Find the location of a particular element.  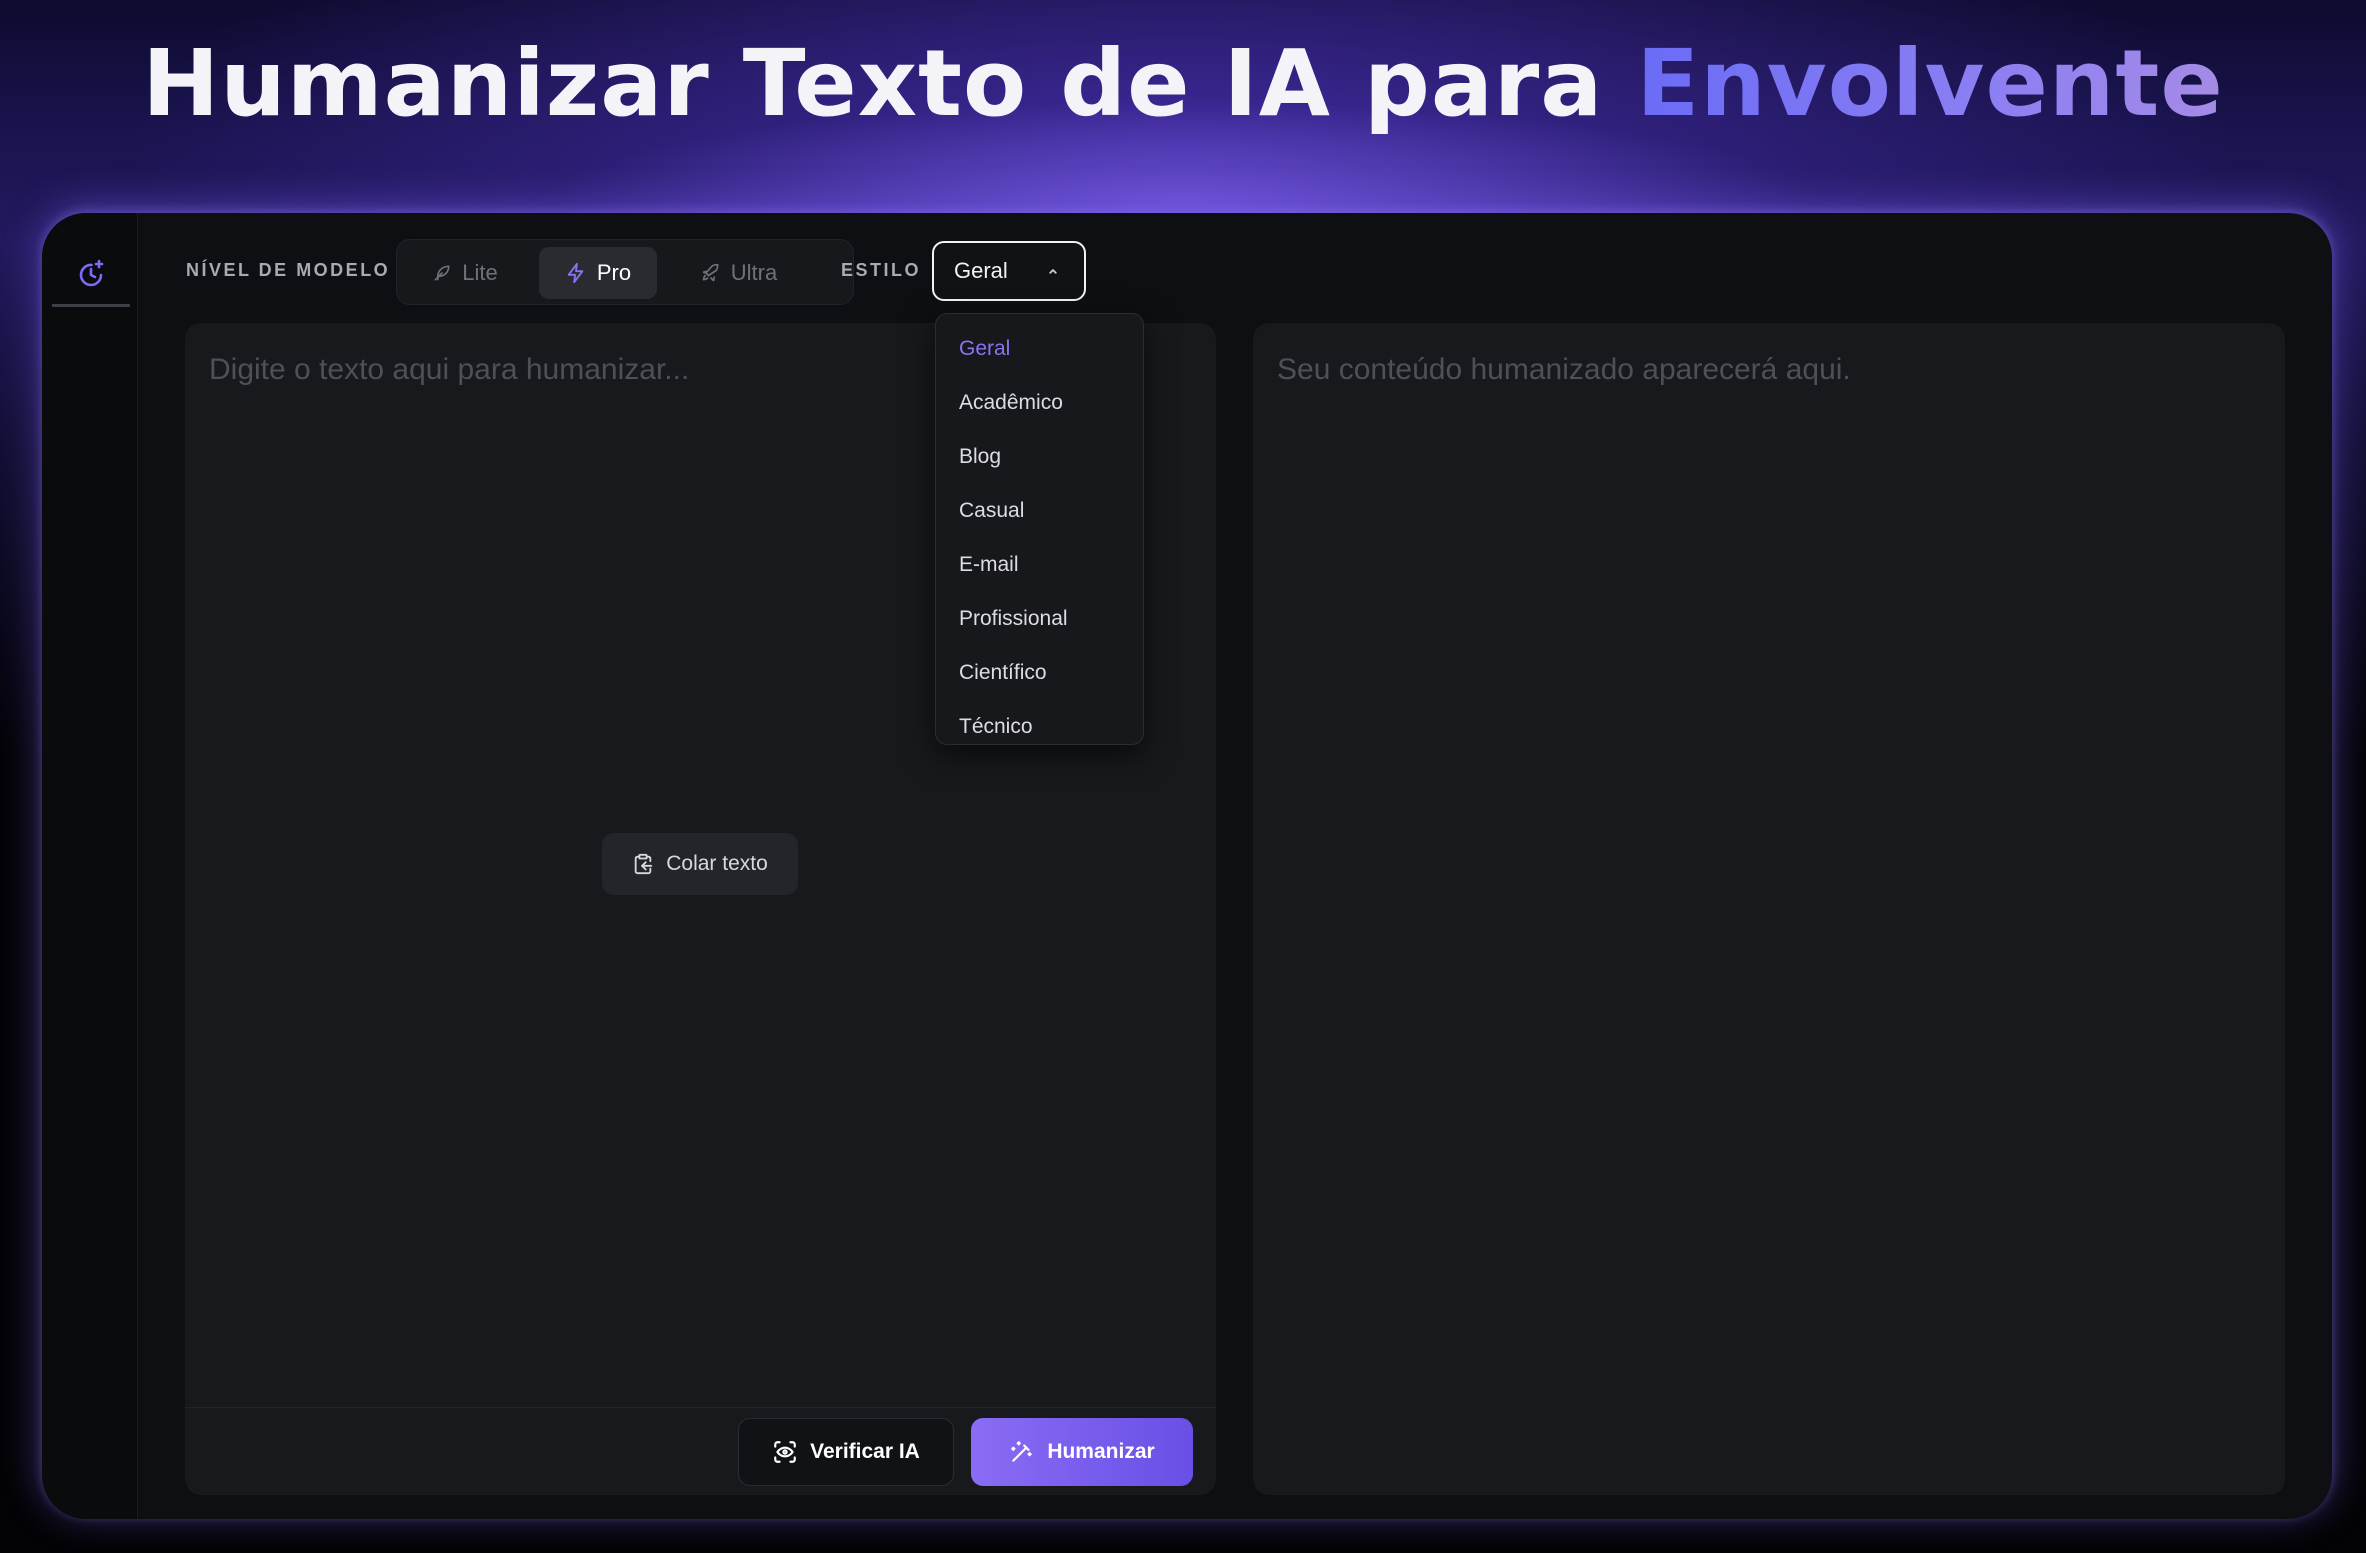

chevron-up-icon is located at coordinates (1053, 271).